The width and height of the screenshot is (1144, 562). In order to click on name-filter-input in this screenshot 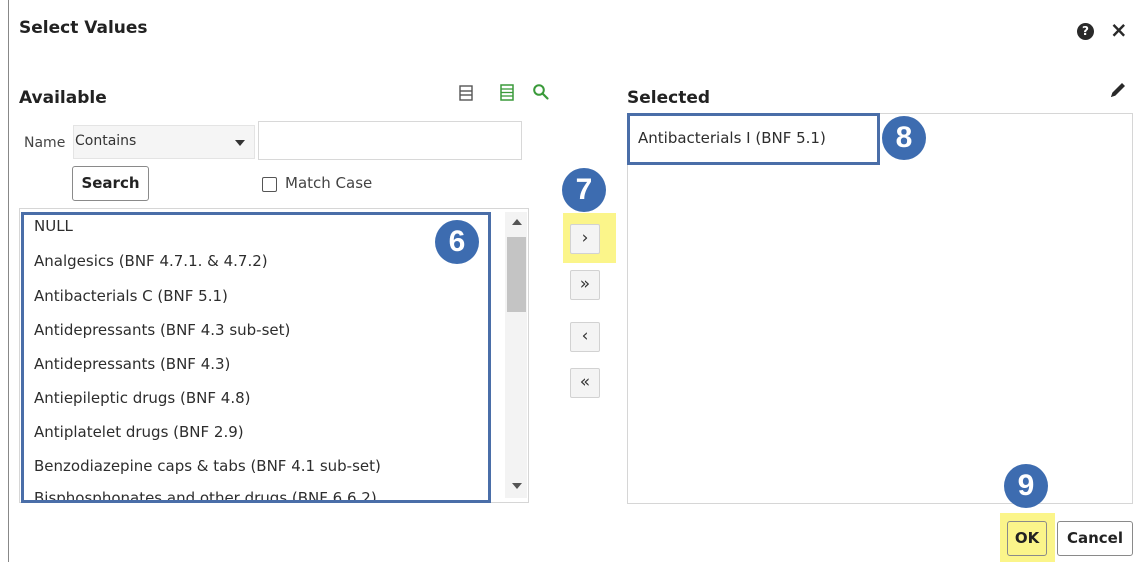, I will do `click(390, 140)`.